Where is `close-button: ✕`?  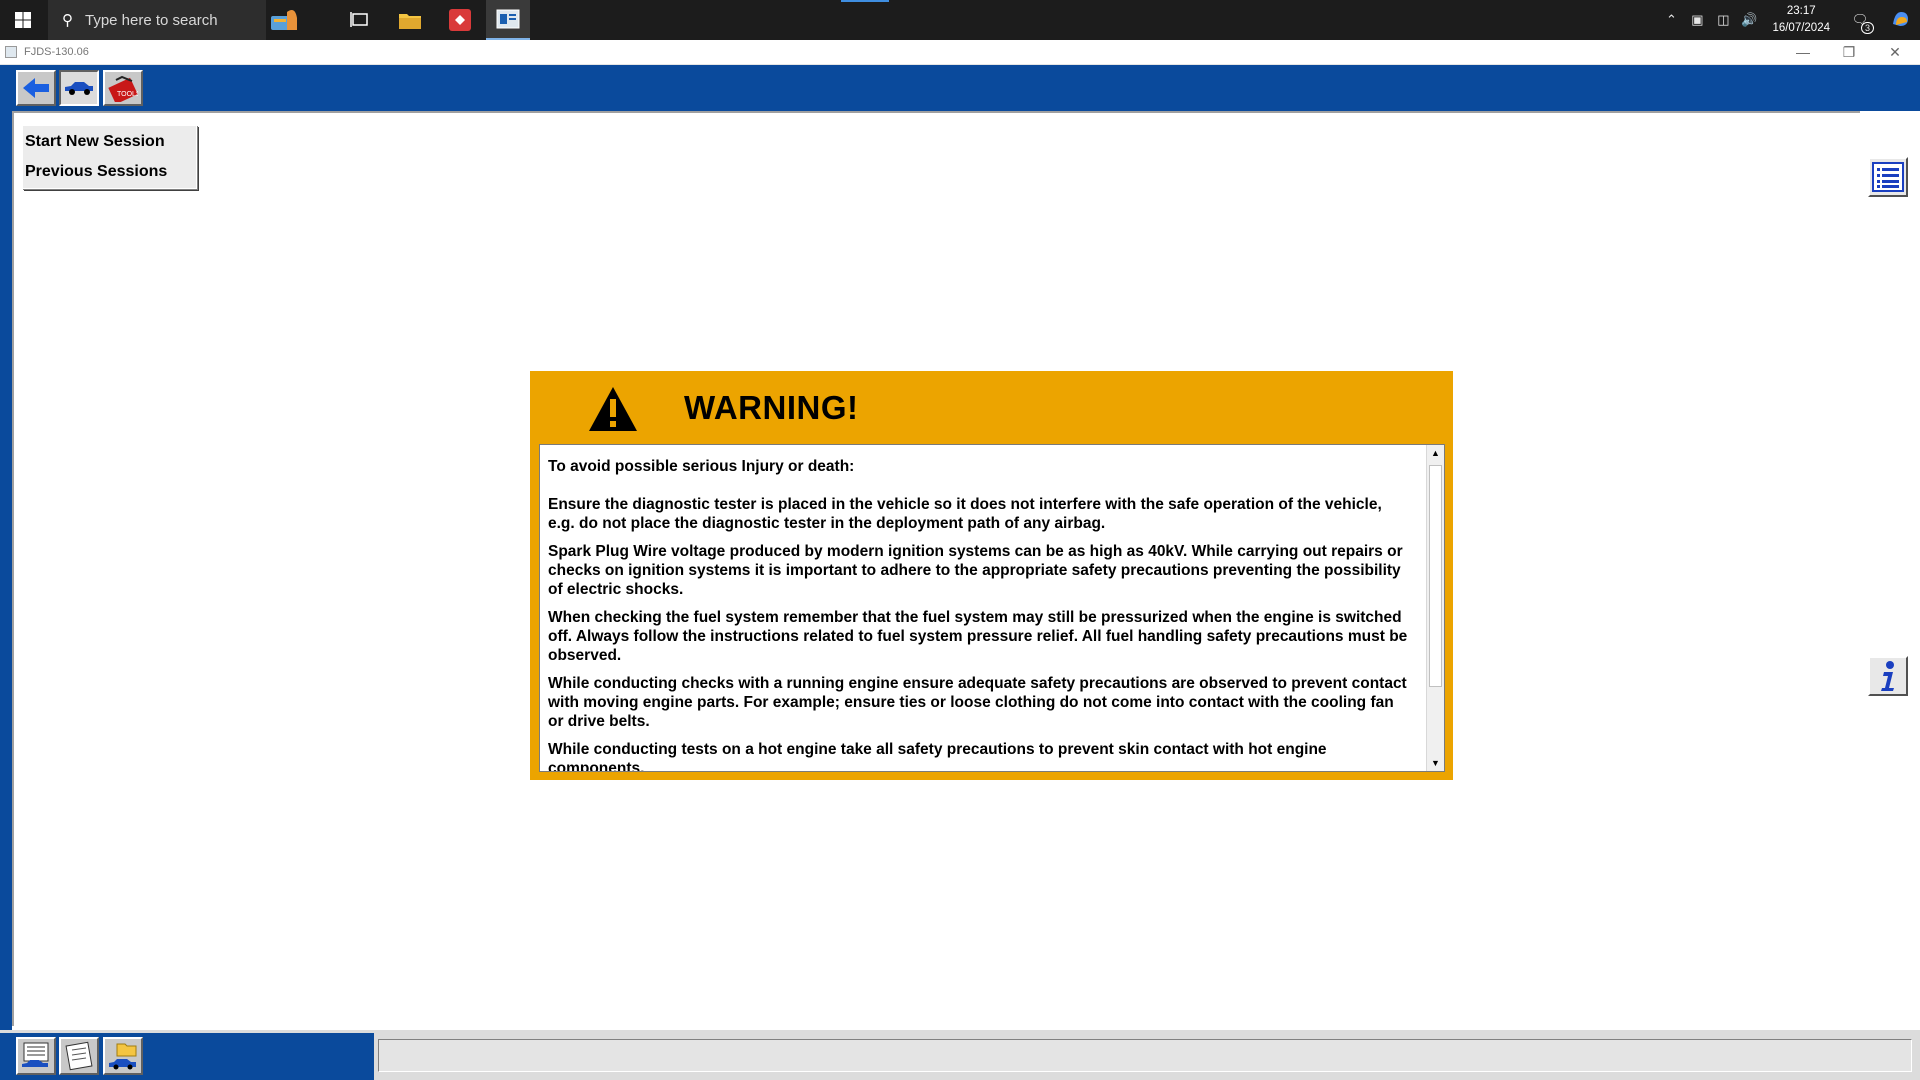
close-button: ✕ is located at coordinates (1895, 52).